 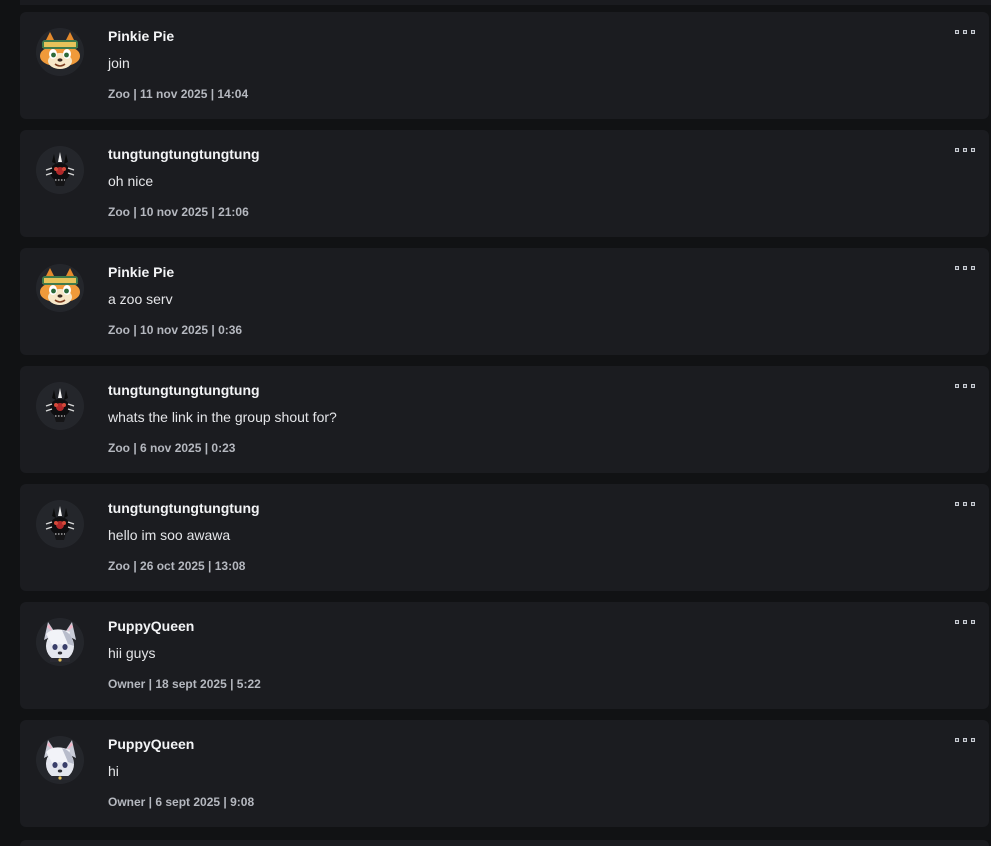 I want to click on post-body: hi, so click(x=113, y=771).